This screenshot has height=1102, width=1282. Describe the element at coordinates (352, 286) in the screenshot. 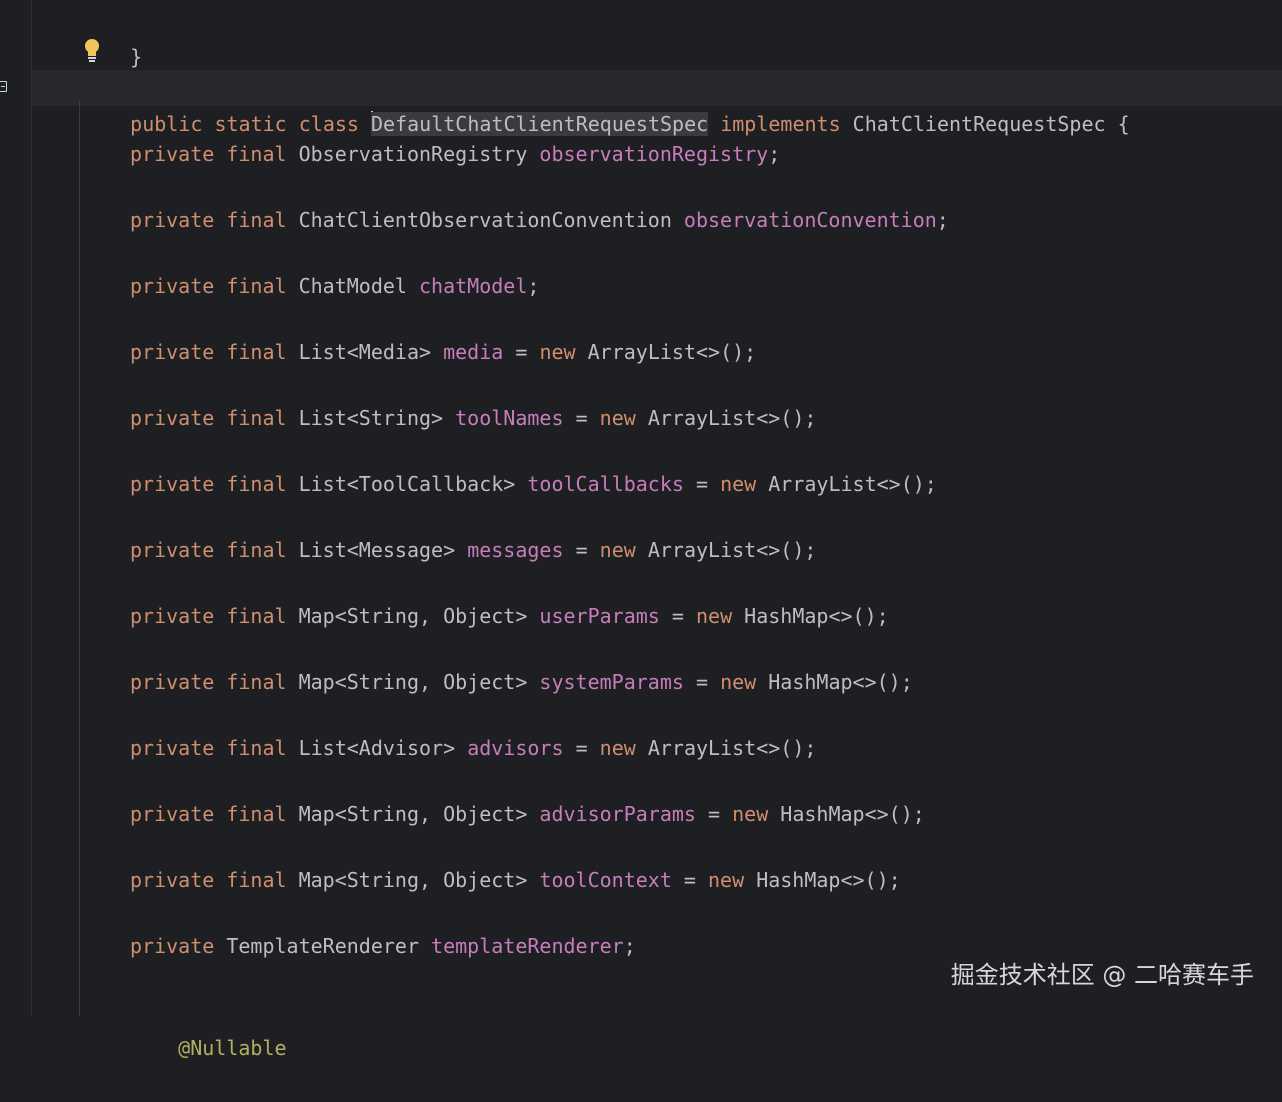

I see `field-type: ChatModel` at that location.